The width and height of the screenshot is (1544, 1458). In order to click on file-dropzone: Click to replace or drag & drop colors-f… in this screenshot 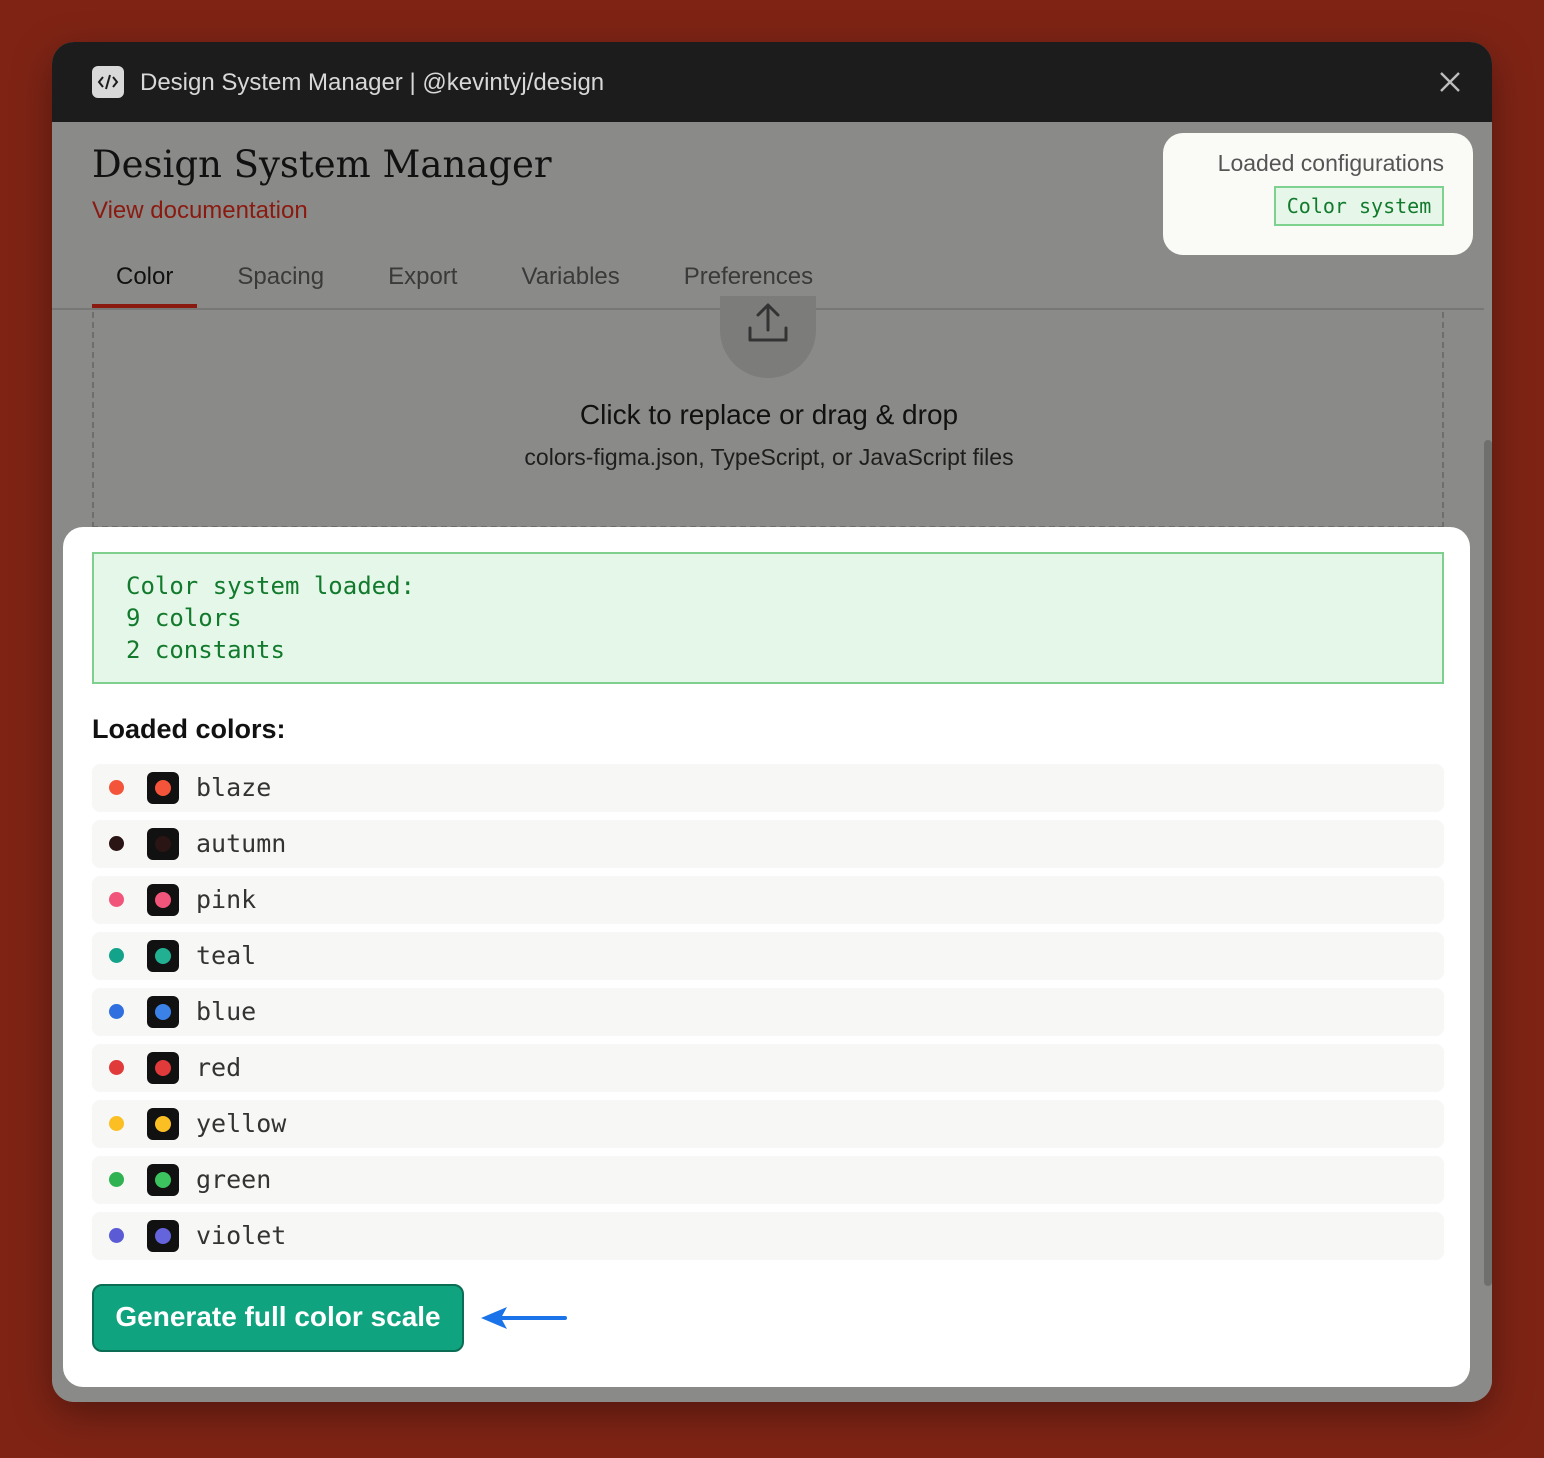, I will do `click(768, 412)`.